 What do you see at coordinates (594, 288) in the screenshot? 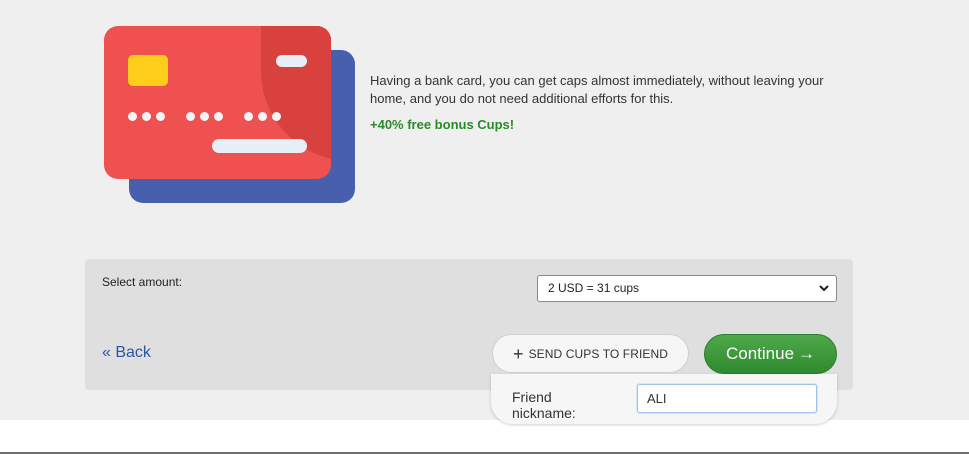
I see `amount-select-value: 2 USD = 31 cups` at bounding box center [594, 288].